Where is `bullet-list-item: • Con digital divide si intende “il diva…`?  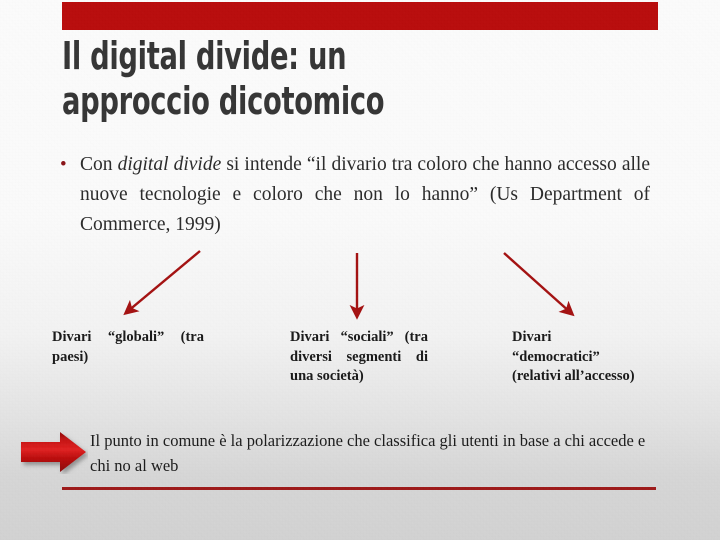
bullet-list-item: • Con digital divide si intende “il diva… is located at coordinates (355, 195).